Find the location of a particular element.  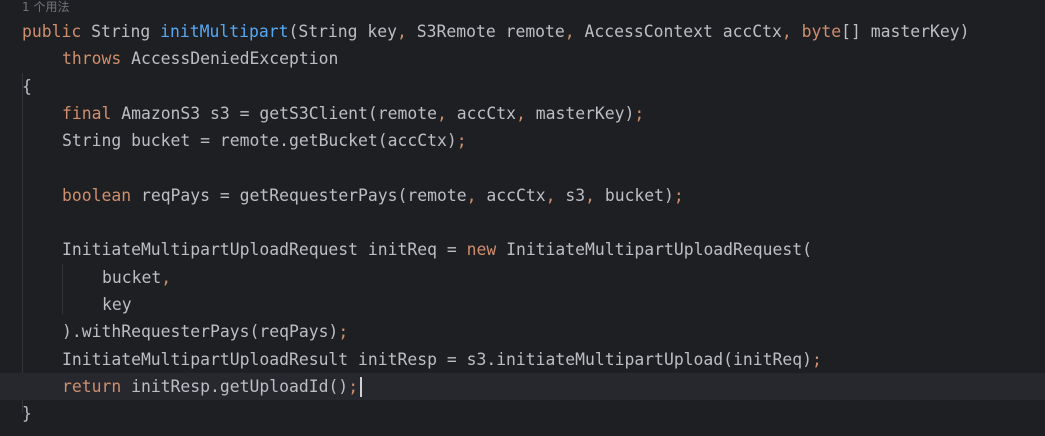

code-token: { is located at coordinates (27, 86).